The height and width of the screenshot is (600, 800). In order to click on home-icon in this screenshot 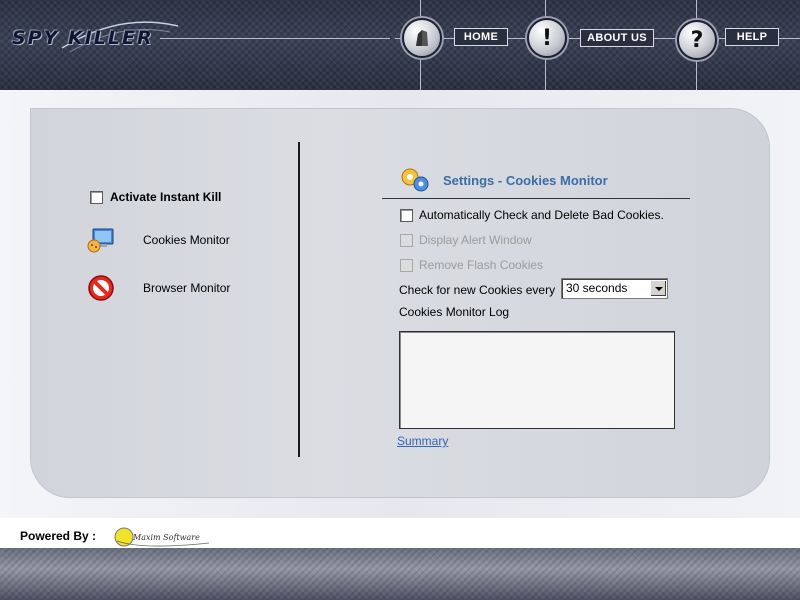, I will do `click(422, 38)`.